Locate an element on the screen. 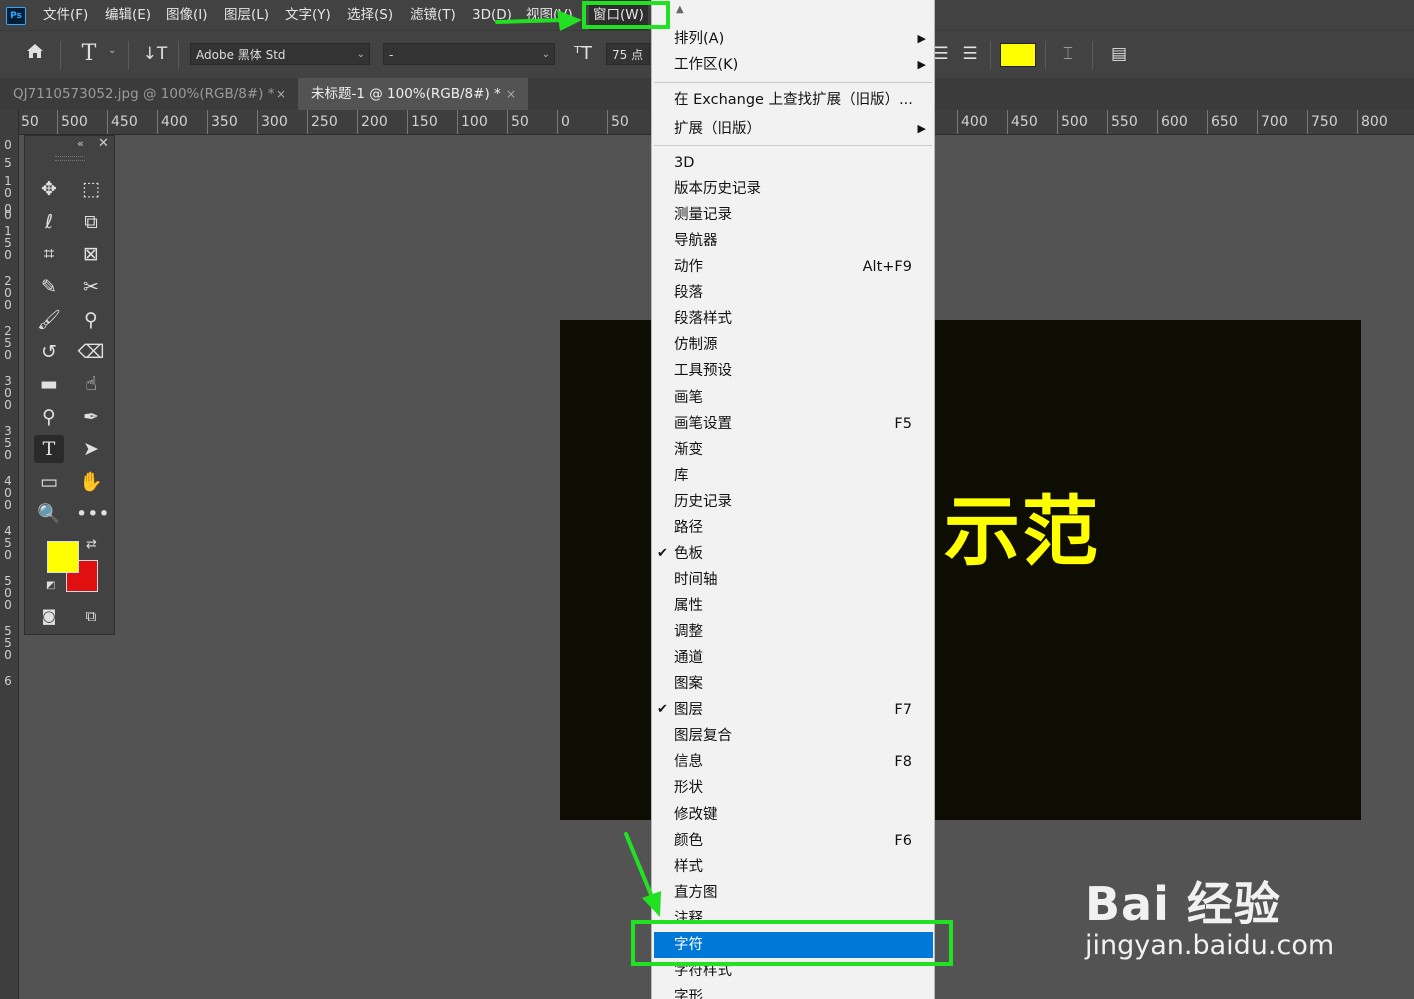  baidu-jingyan-watermark-logo: Bai 经验 is located at coordinates (1183, 904).